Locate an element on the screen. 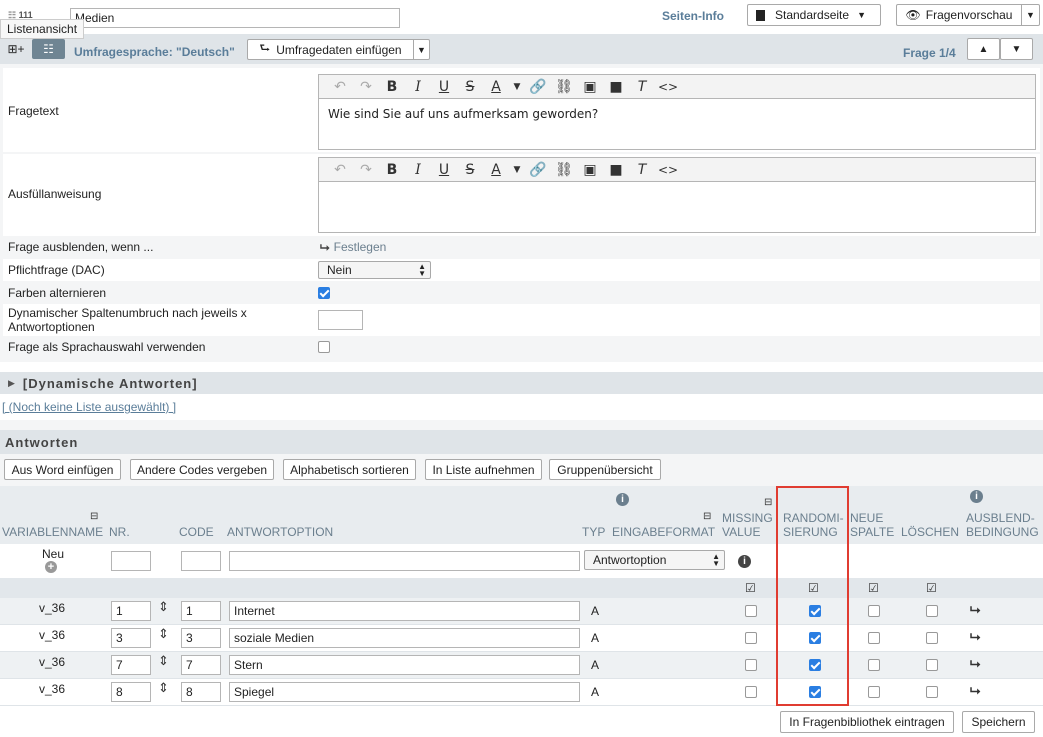 The width and height of the screenshot is (1043, 737). page-info-link: Seiten-Info is located at coordinates (693, 16).